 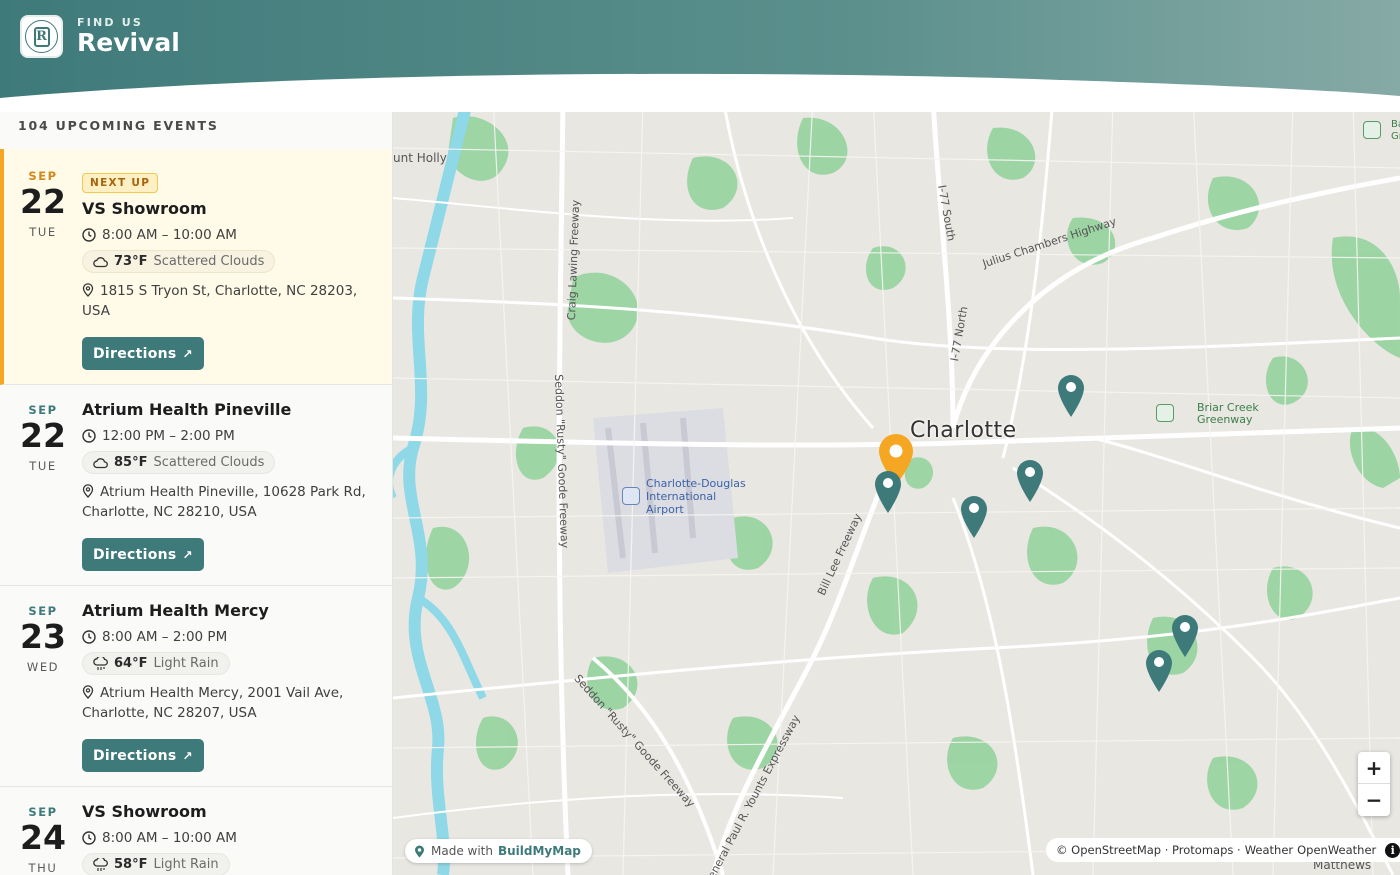 What do you see at coordinates (1392, 850) in the screenshot?
I see `info-icon: i` at bounding box center [1392, 850].